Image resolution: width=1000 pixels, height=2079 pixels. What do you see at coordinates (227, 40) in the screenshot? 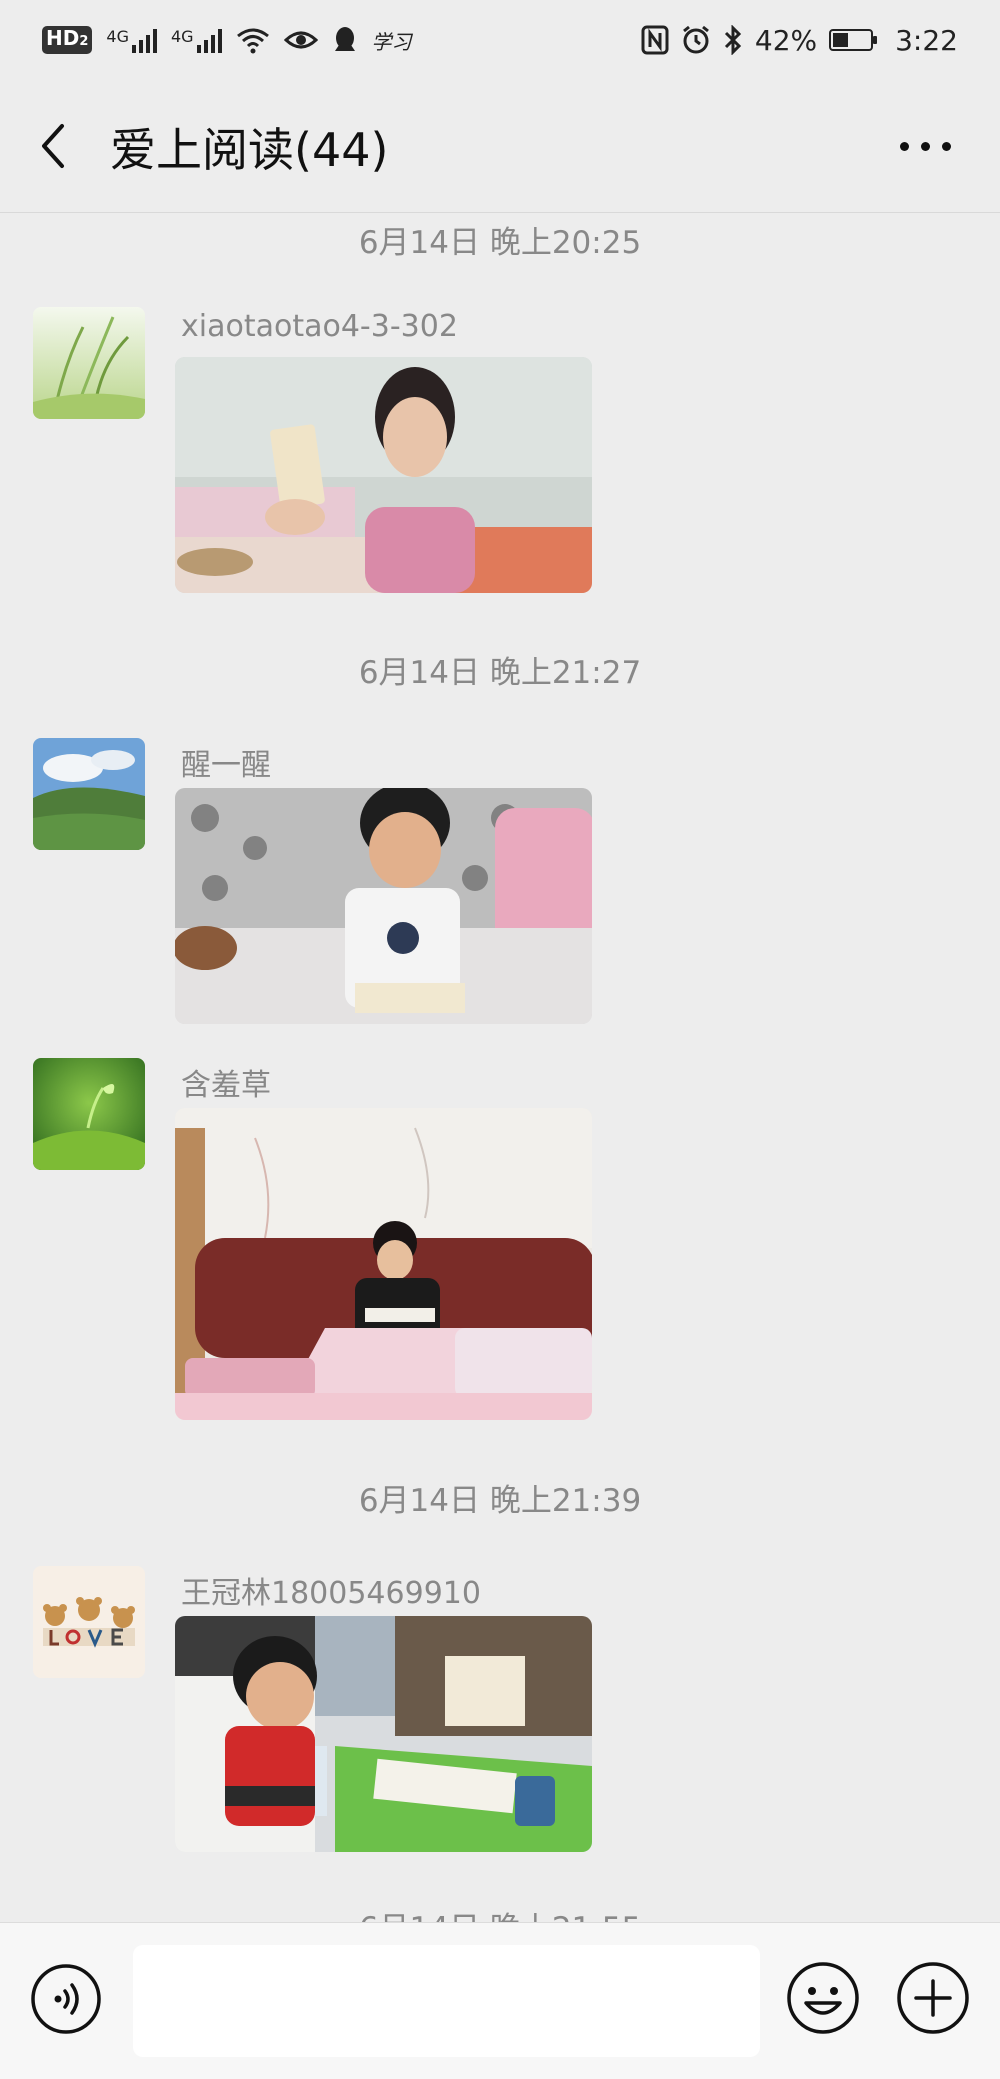
I see `status-bar-left: HD2 4G 4G 学习` at bounding box center [227, 40].